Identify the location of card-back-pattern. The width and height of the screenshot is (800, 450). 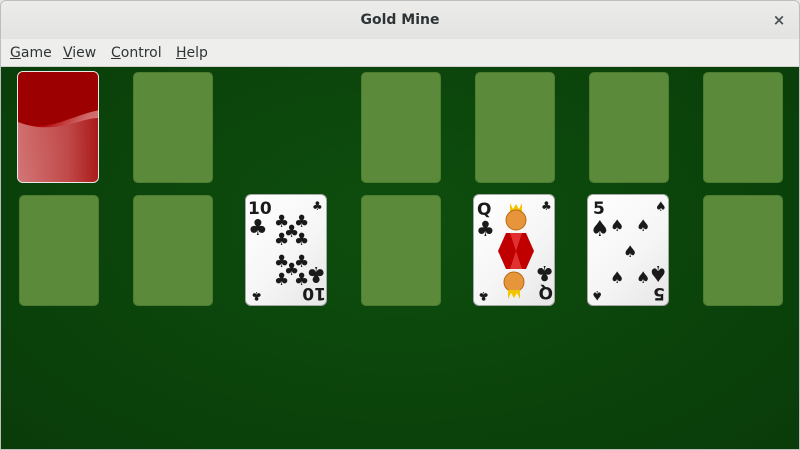
(58, 127).